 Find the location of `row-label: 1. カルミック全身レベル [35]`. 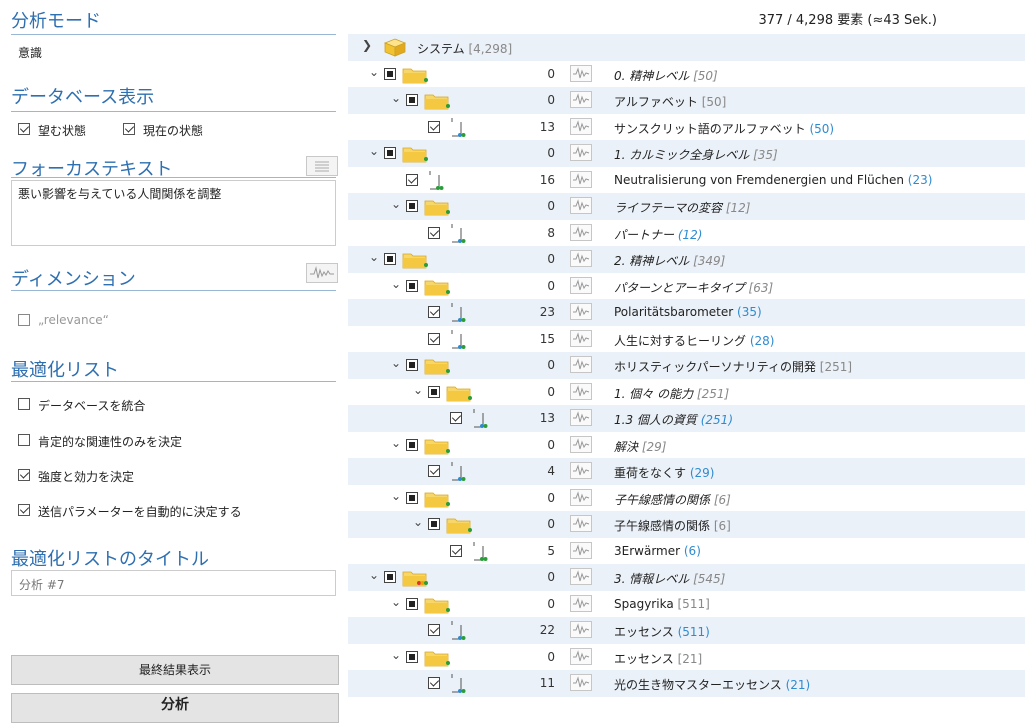

row-label: 1. カルミック全身レベル [35] is located at coordinates (696, 154).